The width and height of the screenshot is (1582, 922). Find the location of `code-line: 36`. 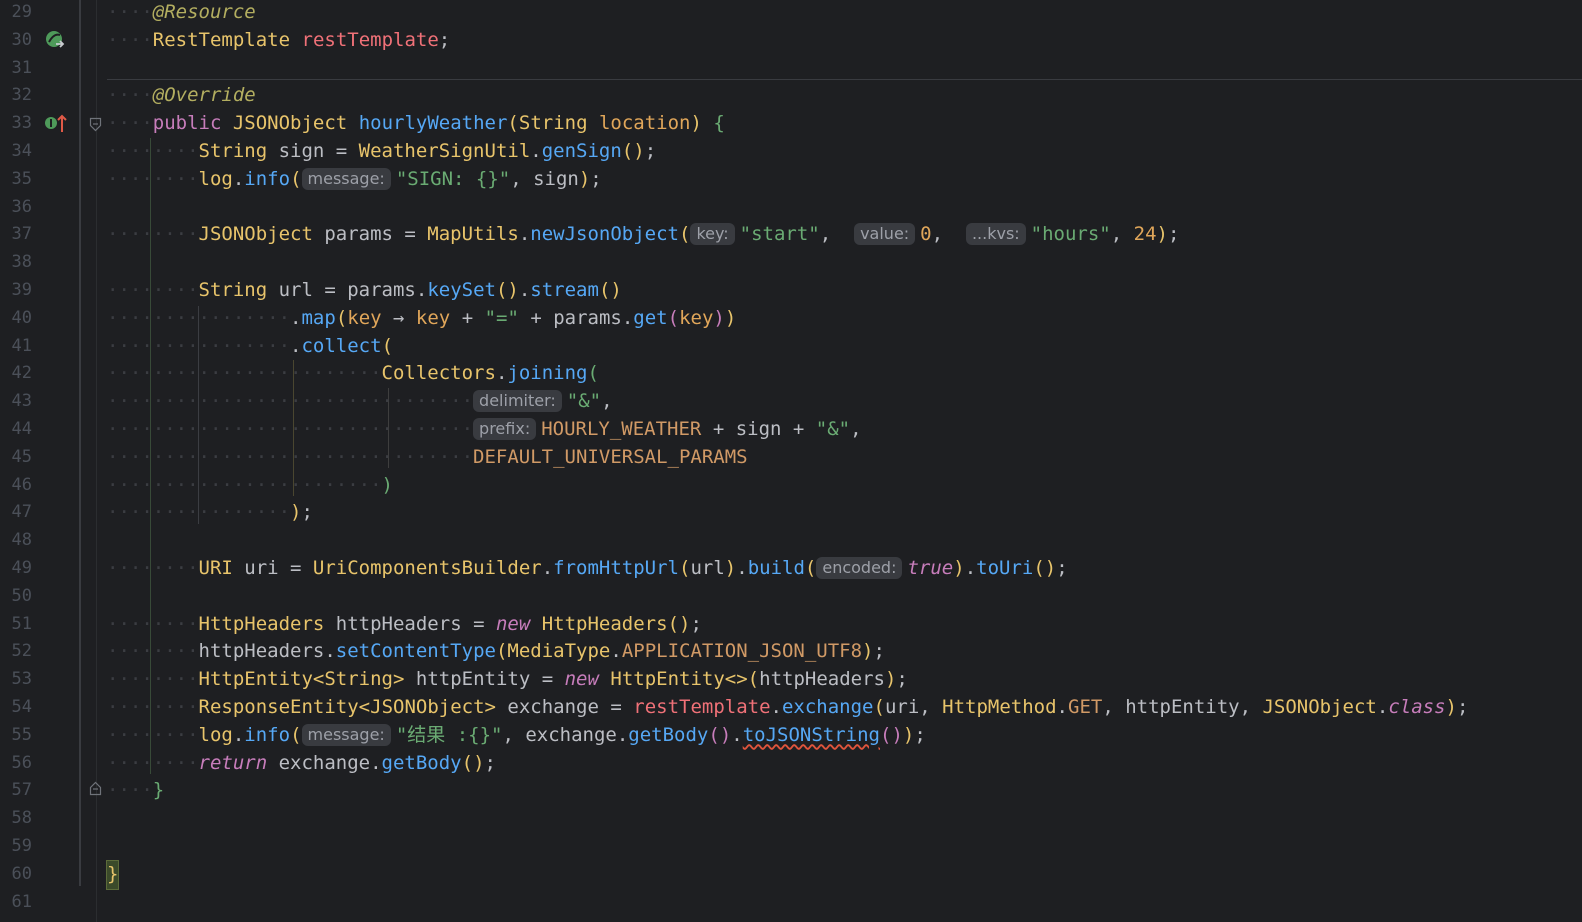

code-line: 36 is located at coordinates (791, 208).